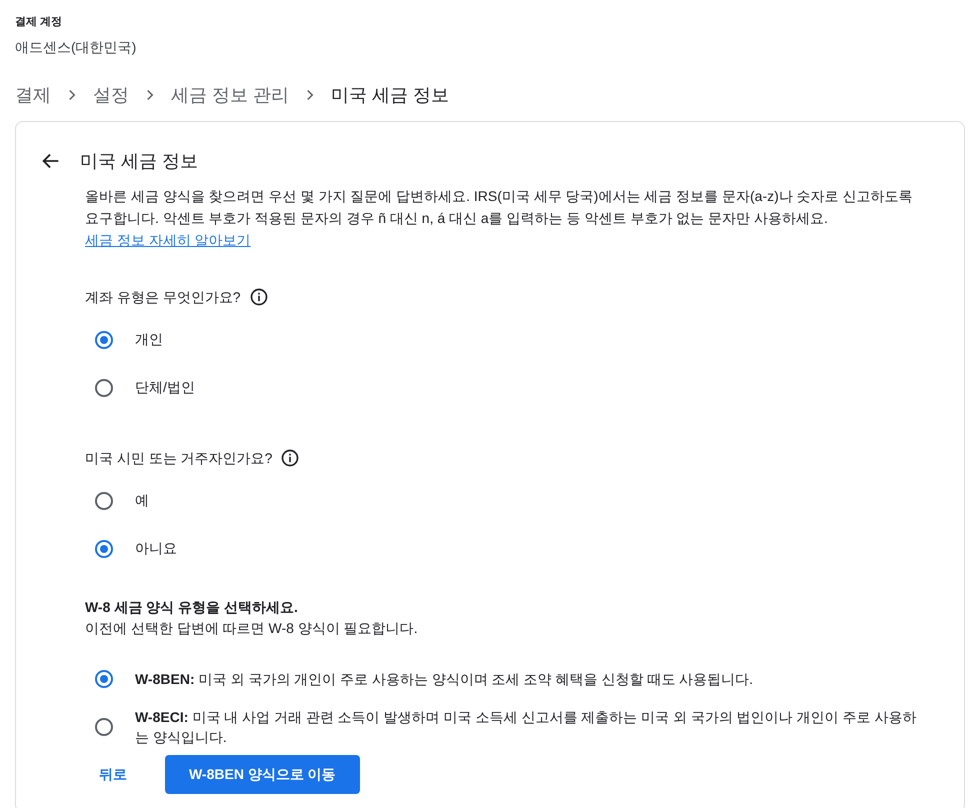 This screenshot has width=977, height=808. I want to click on breadcrumb-current: 미국 세금 정보, so click(390, 95).